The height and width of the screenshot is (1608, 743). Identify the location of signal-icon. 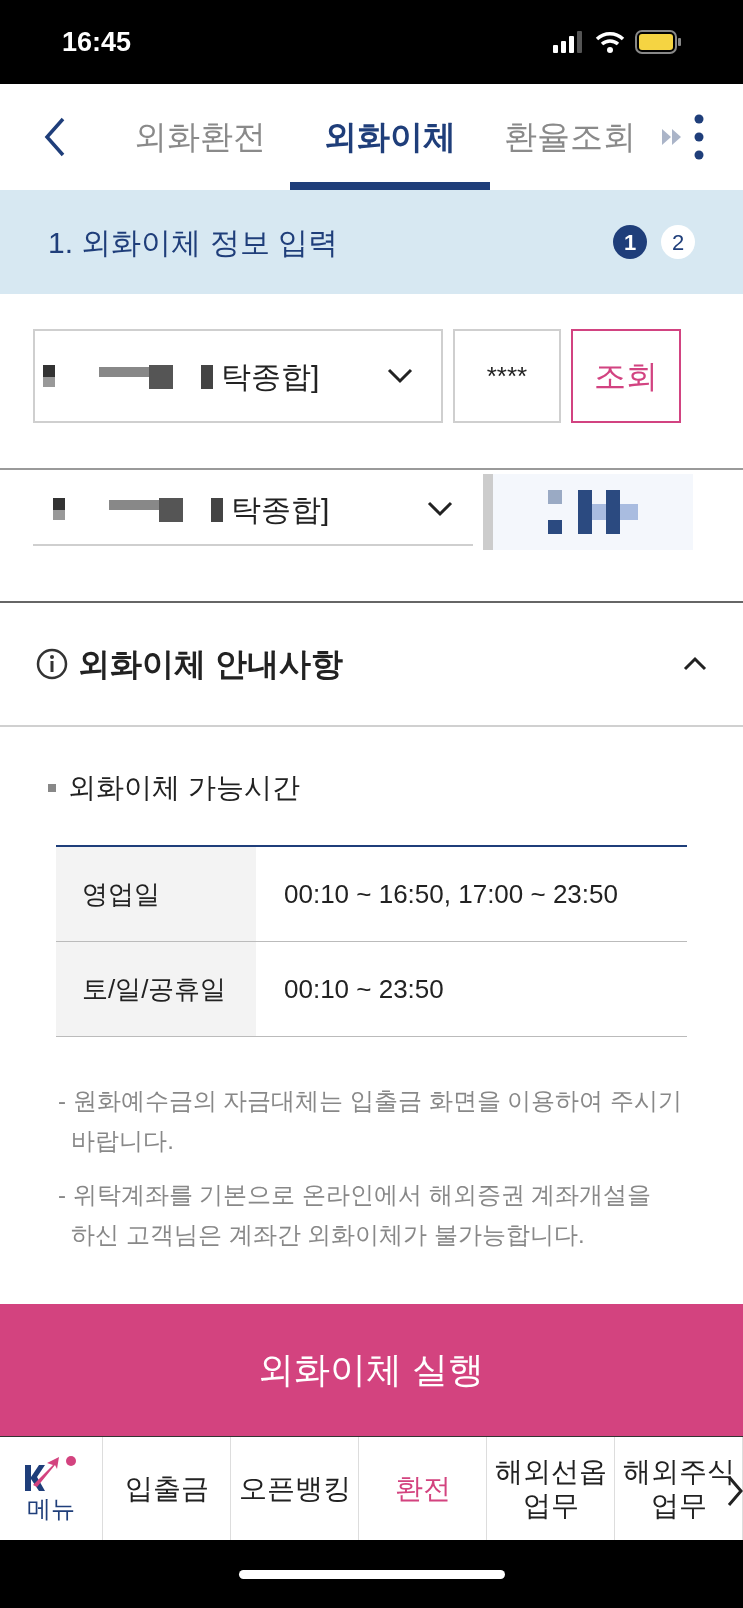
(569, 42).